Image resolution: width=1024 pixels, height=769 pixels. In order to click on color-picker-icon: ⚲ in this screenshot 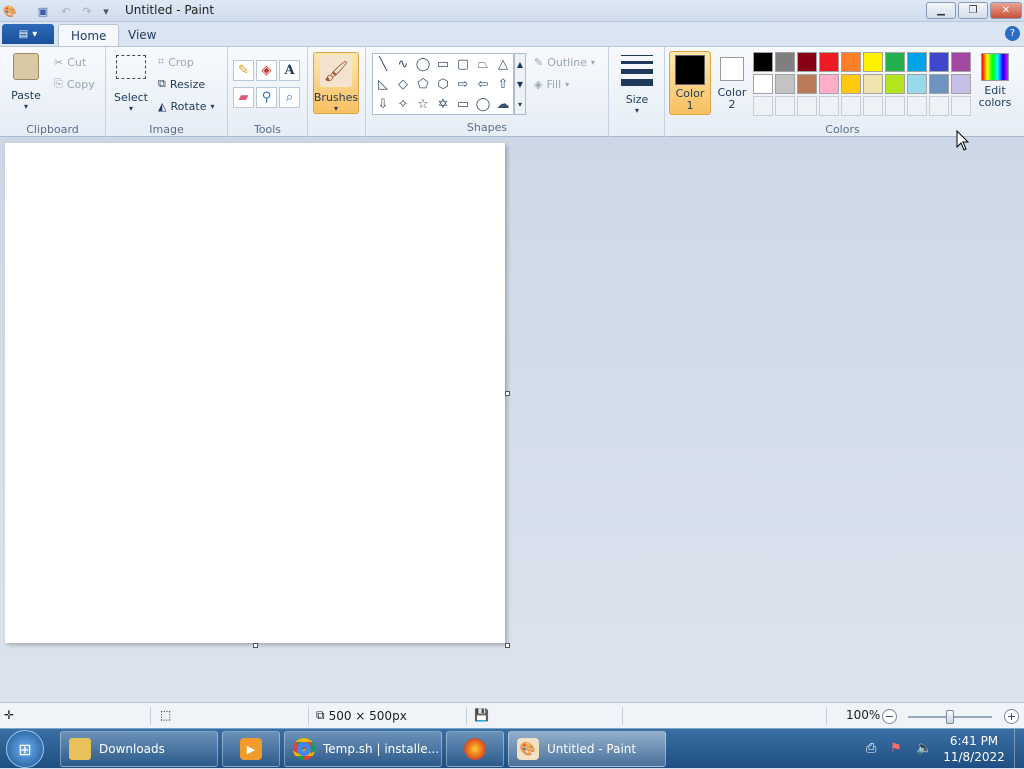, I will do `click(266, 97)`.